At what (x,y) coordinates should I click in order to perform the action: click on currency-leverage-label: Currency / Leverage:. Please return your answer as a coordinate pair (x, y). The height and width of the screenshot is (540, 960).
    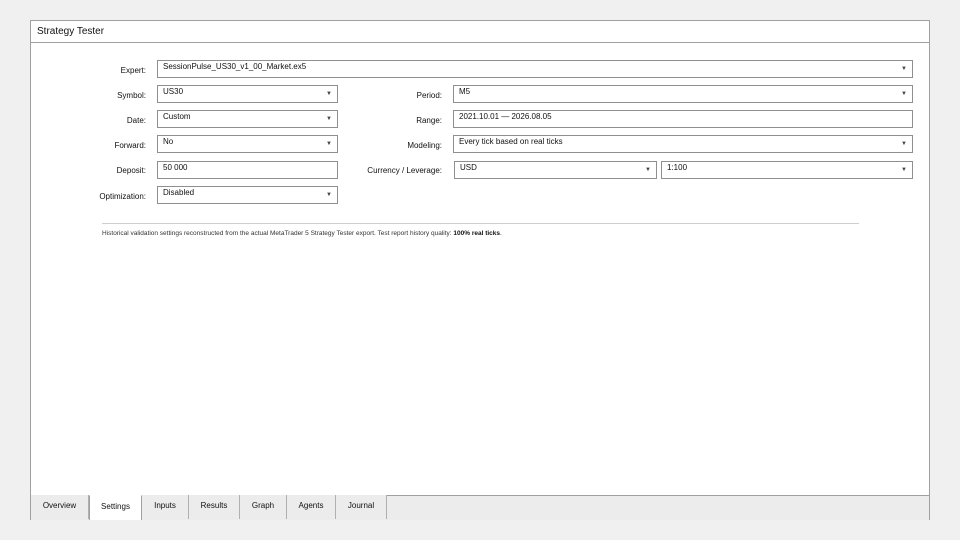
    Looking at the image, I should click on (404, 170).